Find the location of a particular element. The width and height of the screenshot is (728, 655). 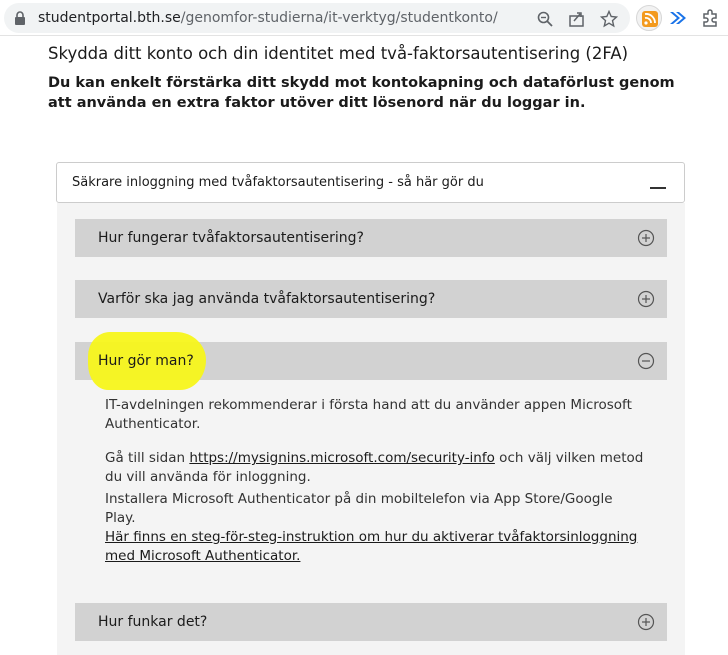

accordion-item-label: Hur funkar det? is located at coordinates (153, 622).